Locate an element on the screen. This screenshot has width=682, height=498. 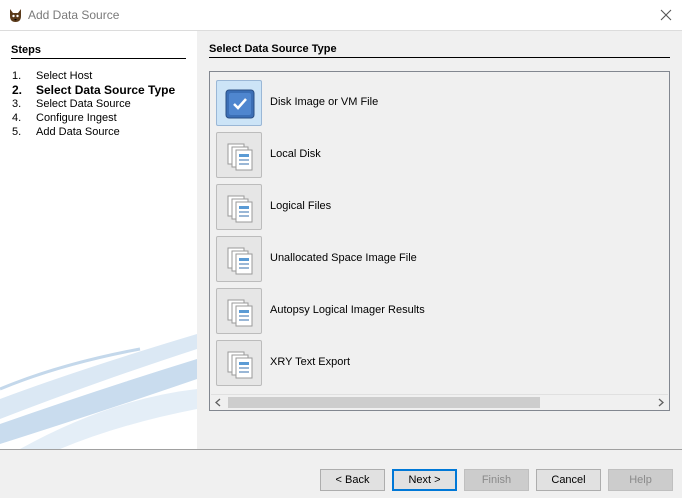
button-bar: < Back Next > Finish Cancel Help is located at coordinates (341, 473).